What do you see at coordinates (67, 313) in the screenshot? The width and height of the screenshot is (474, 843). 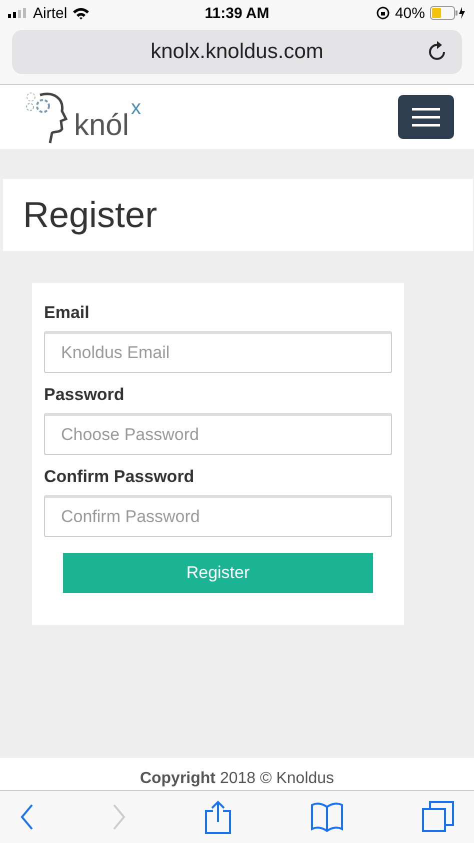 I see `field-label: Email` at bounding box center [67, 313].